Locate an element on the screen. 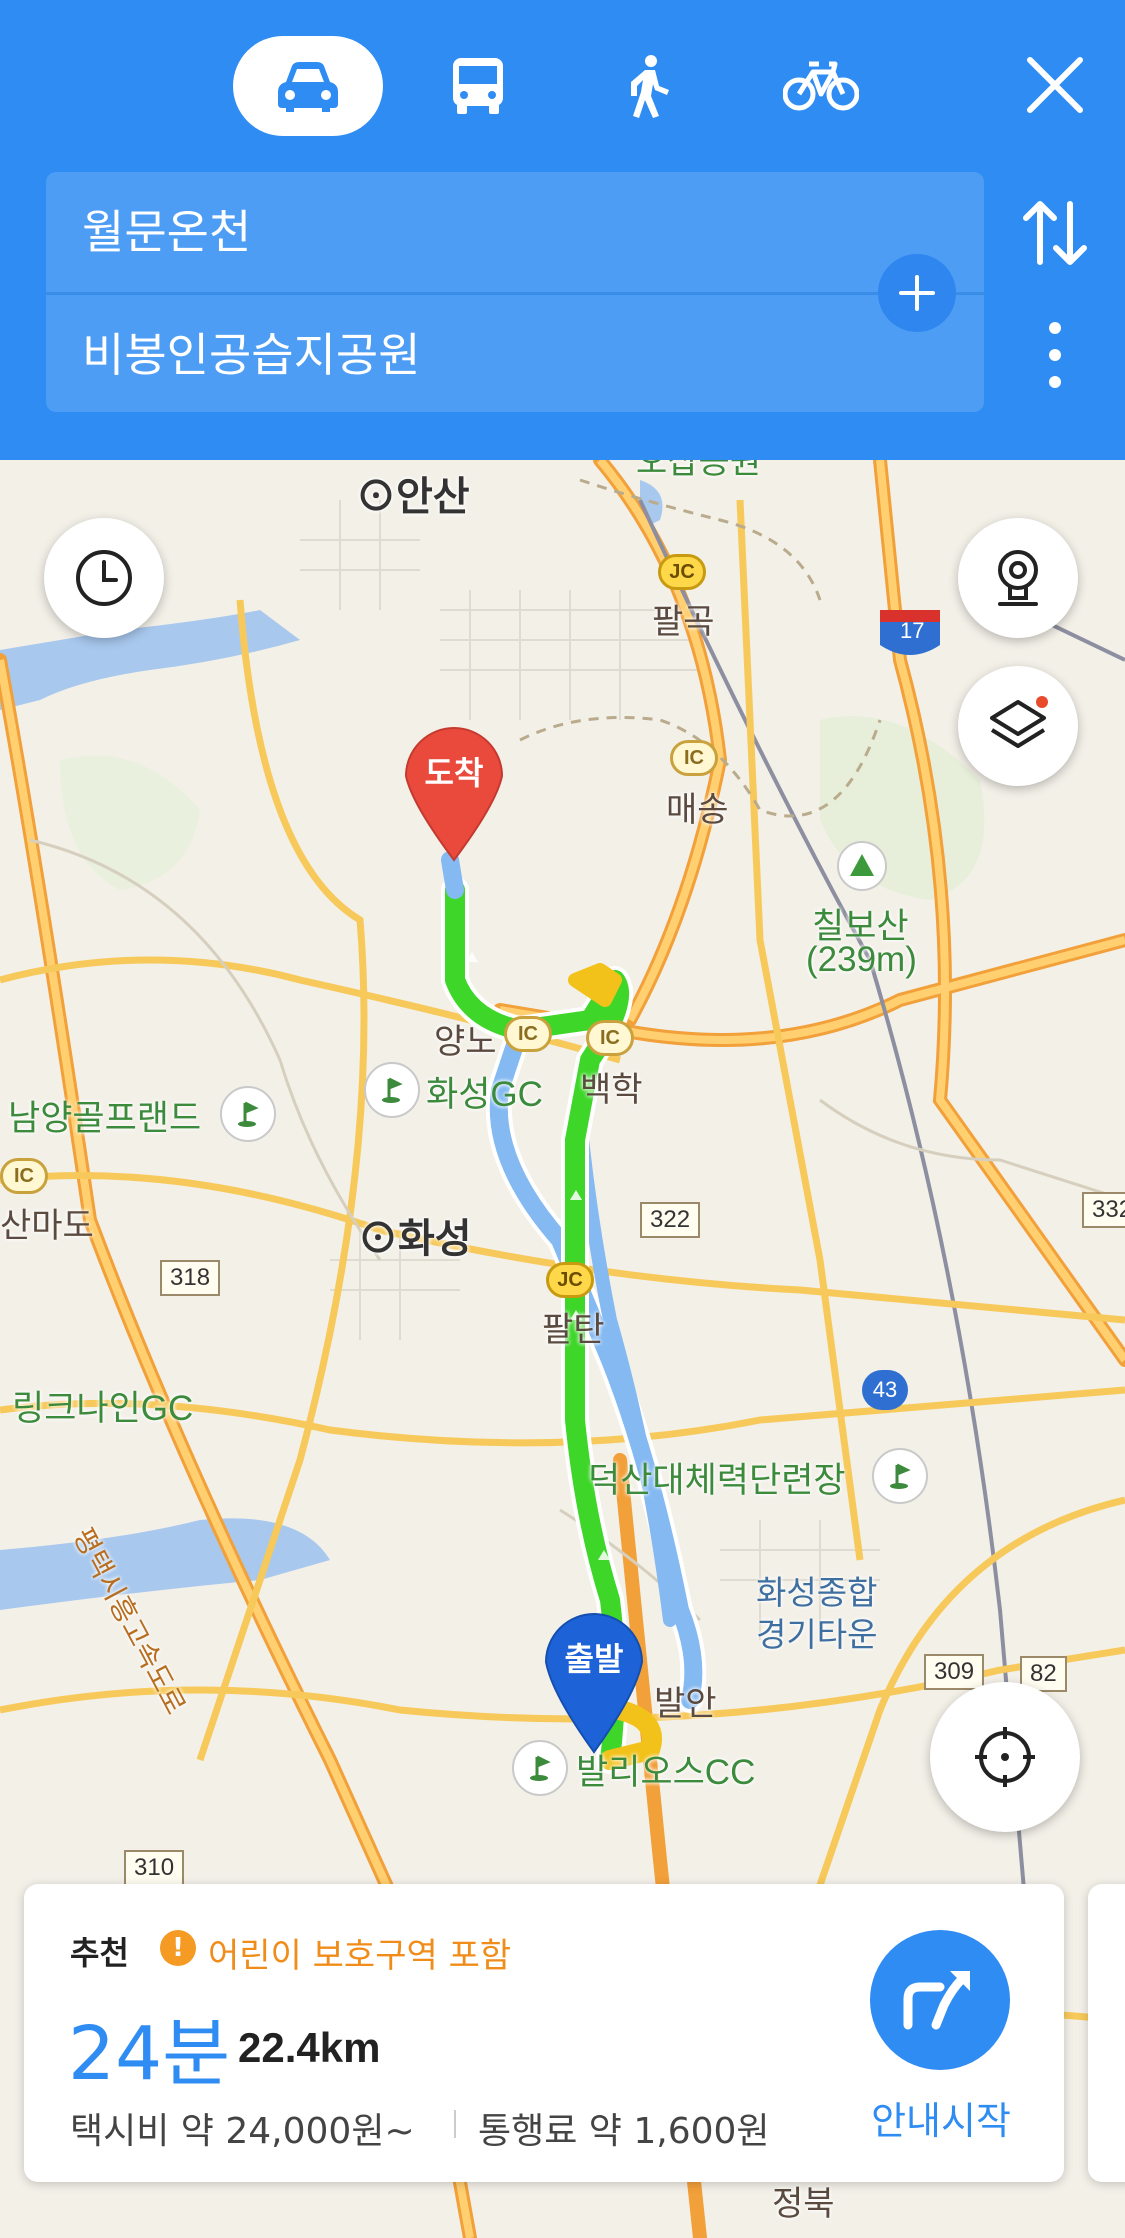  next-route-card-peek is located at coordinates (1106, 2033).